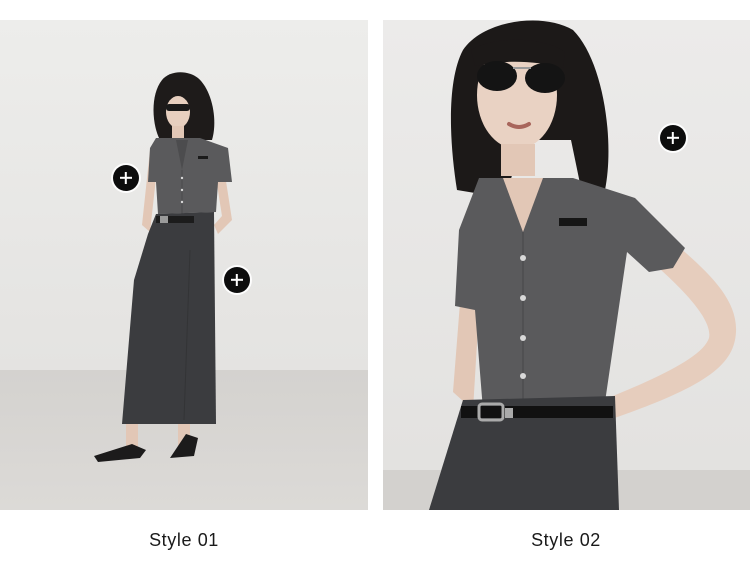 This screenshot has height=586, width=750. What do you see at coordinates (184, 540) in the screenshot?
I see `product-caption-style-01: Style 01` at bounding box center [184, 540].